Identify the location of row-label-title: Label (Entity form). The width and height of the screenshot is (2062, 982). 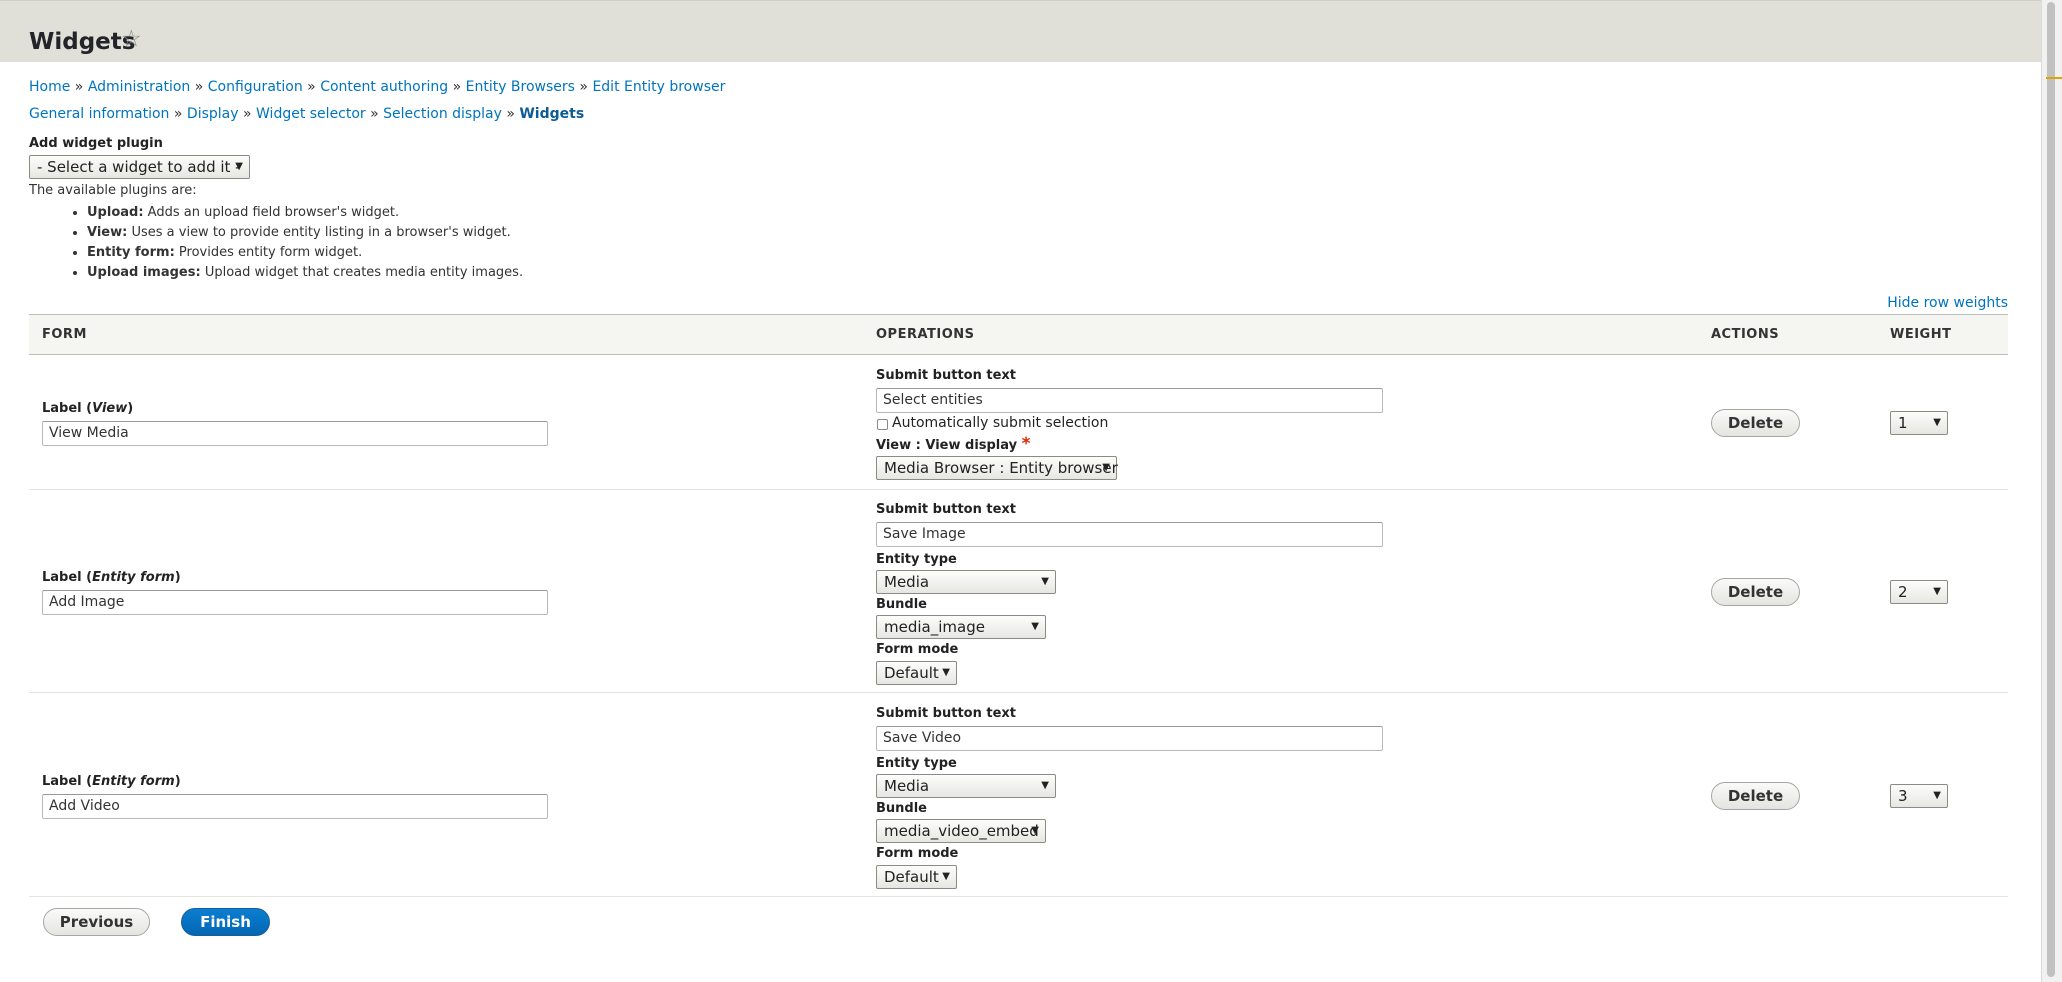
(111, 578).